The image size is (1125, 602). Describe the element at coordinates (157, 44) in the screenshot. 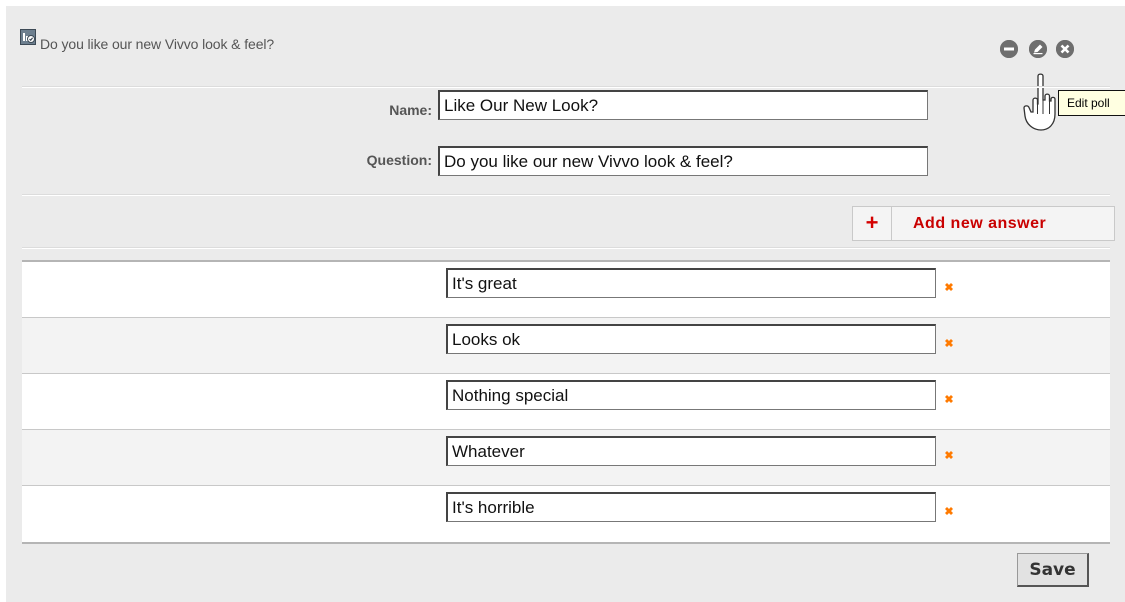

I see `panel-title: Do you like our new Vivvo look & feel?` at that location.